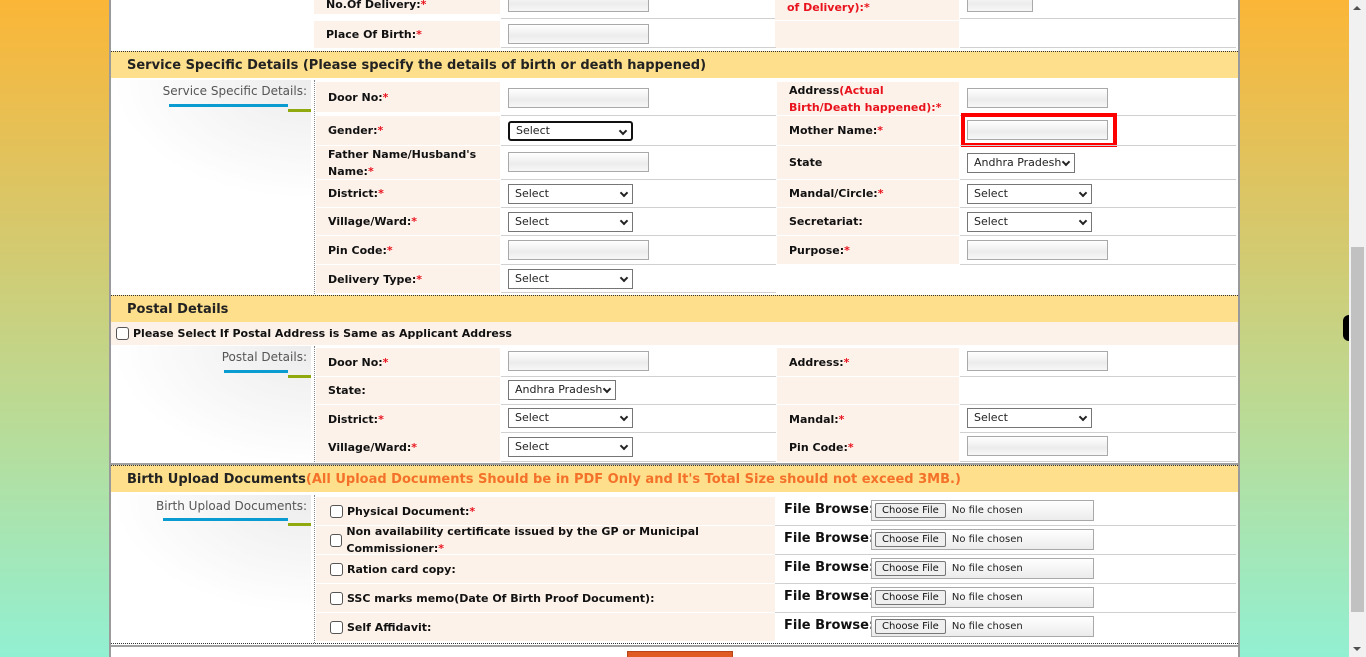 Image resolution: width=1366 pixels, height=657 pixels. I want to click on label-text: Gender:, so click(353, 130).